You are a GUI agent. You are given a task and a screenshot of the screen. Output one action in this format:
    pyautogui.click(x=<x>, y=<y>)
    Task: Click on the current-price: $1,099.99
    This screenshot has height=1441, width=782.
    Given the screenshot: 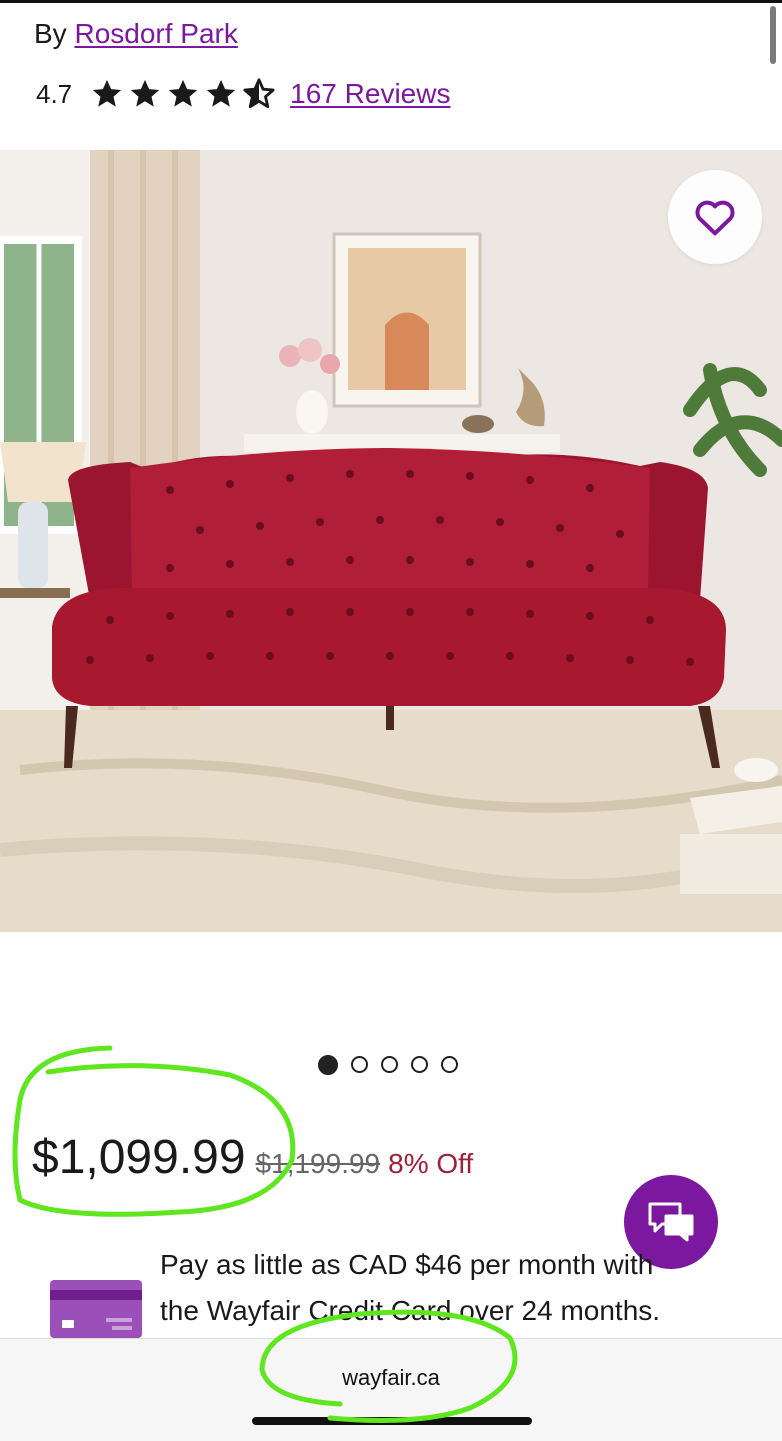 What is the action you would take?
    pyautogui.click(x=139, y=1157)
    